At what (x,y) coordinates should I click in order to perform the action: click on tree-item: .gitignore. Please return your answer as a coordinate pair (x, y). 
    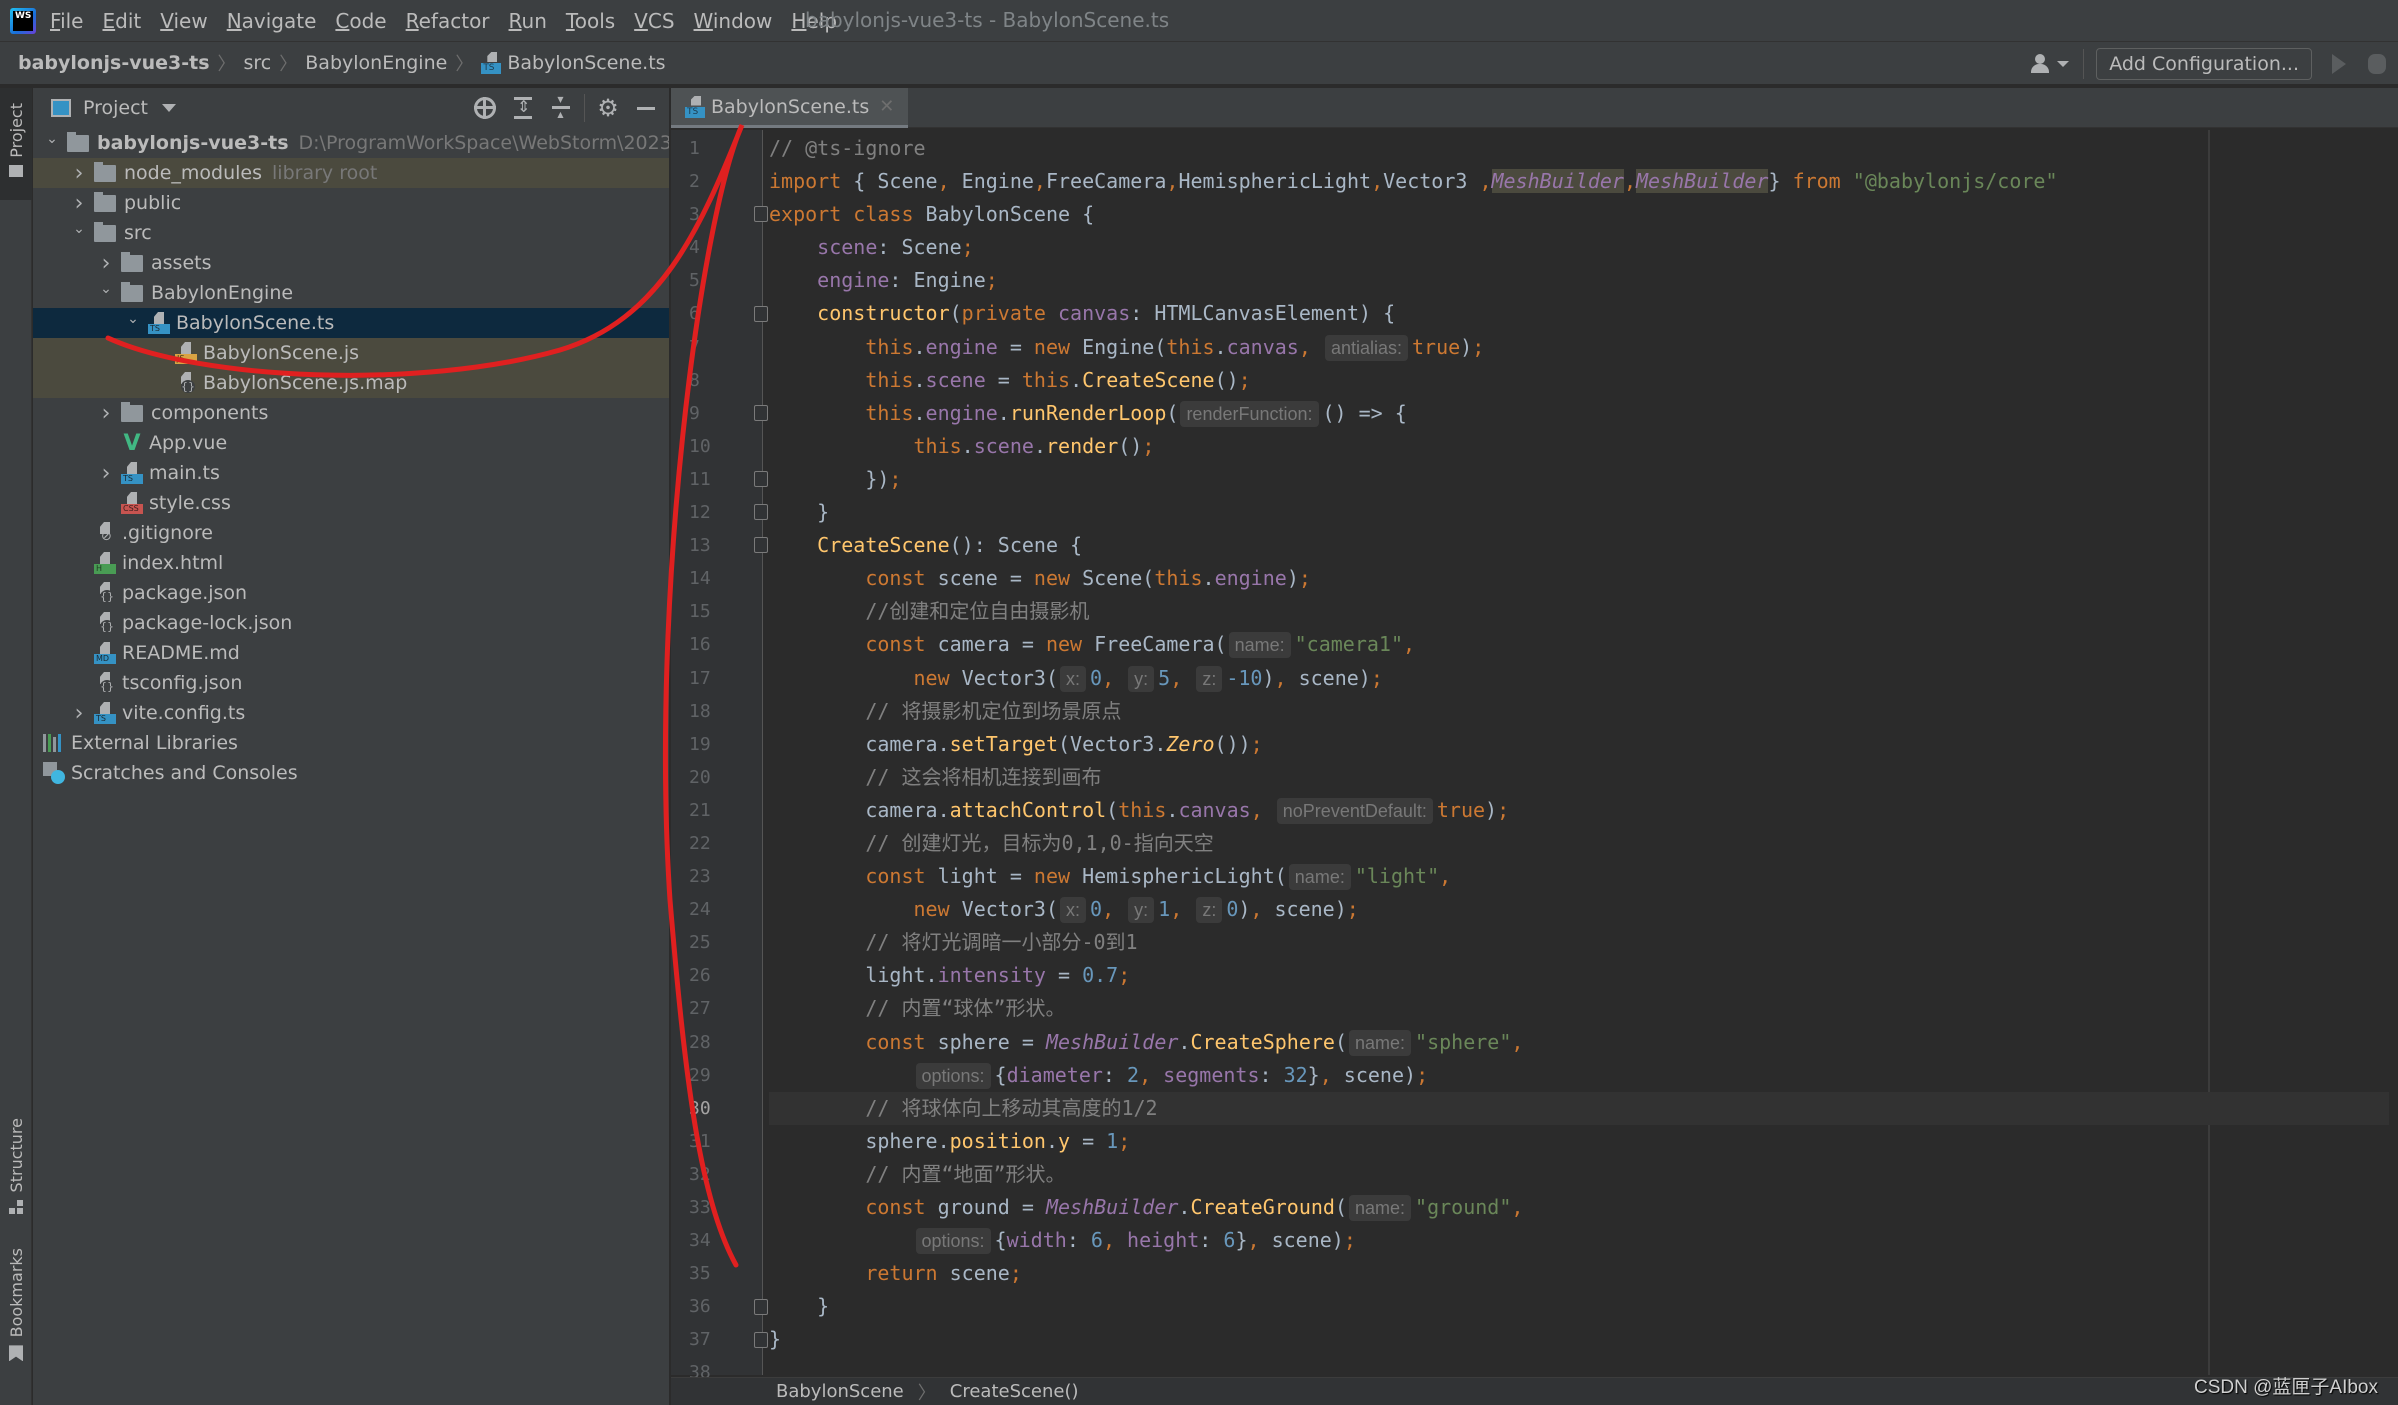
    Looking at the image, I should click on (351, 533).